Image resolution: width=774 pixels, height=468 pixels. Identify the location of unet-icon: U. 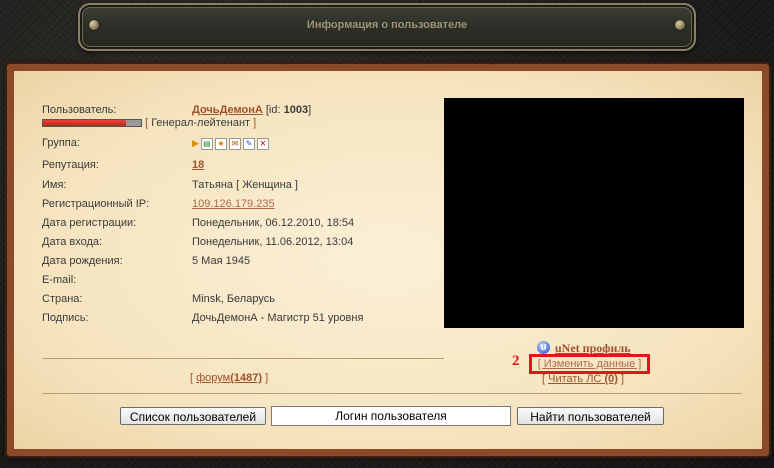
(543, 347).